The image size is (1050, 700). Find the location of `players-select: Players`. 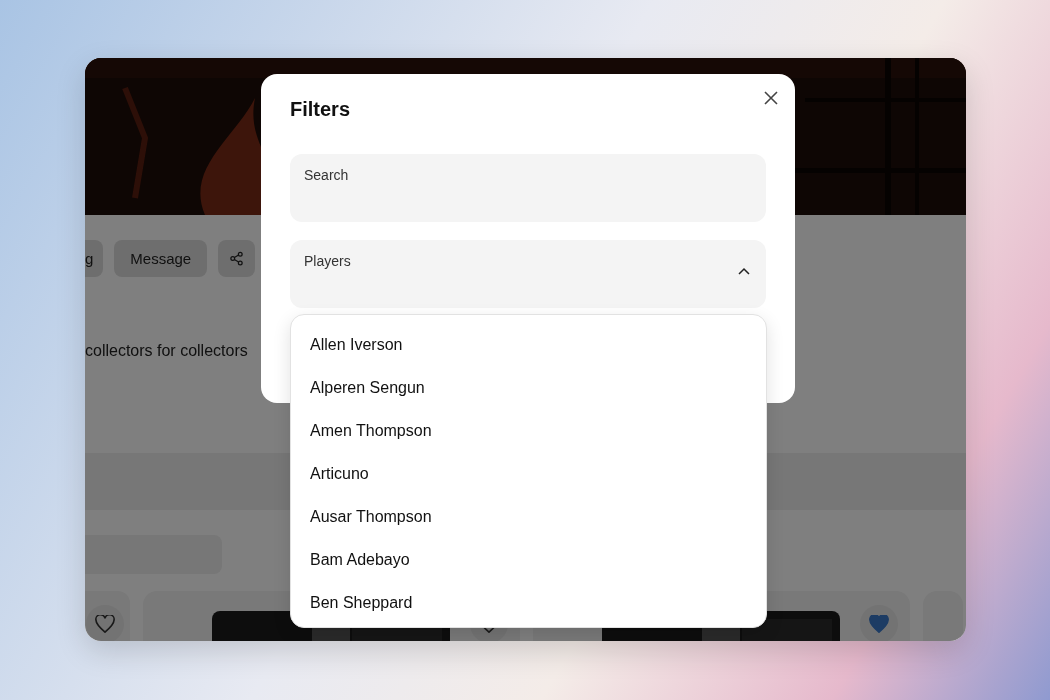

players-select: Players is located at coordinates (528, 274).